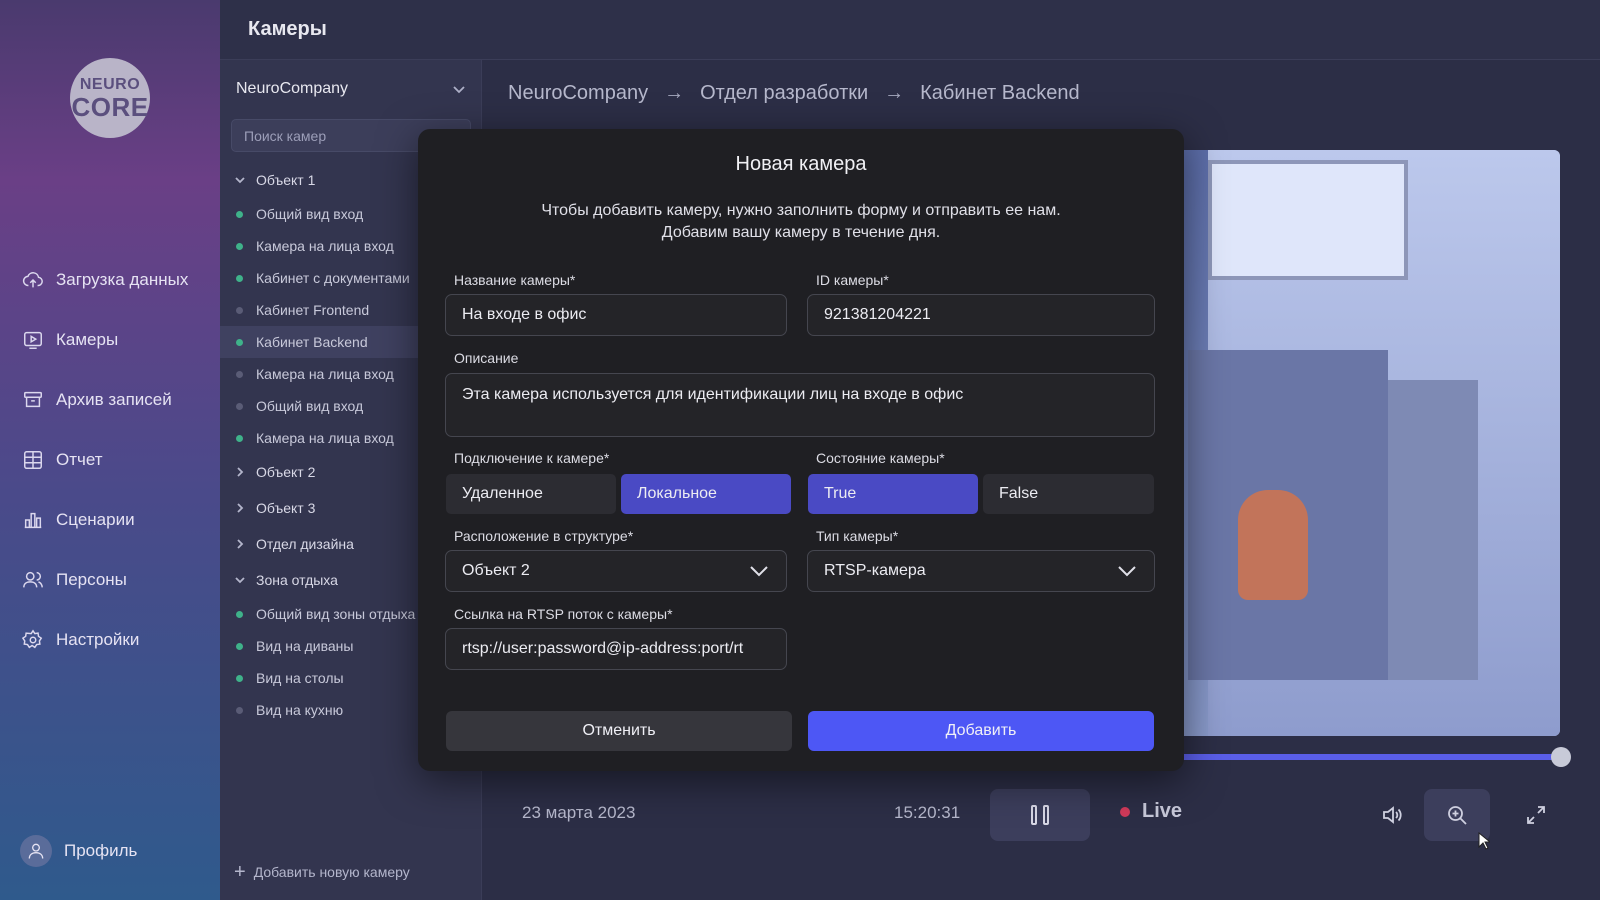  Describe the element at coordinates (894, 93) in the screenshot. I see `arrow-right-icon: →` at that location.